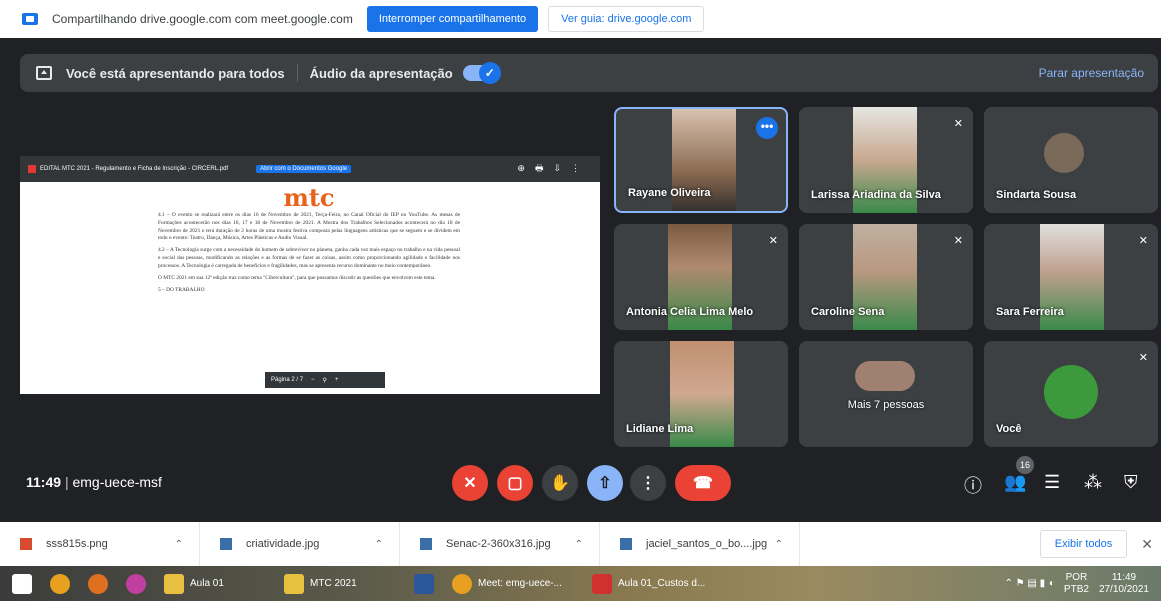 This screenshot has height=601, width=1161. Describe the element at coordinates (1076, 577) in the screenshot. I see `language-code: POR` at that location.